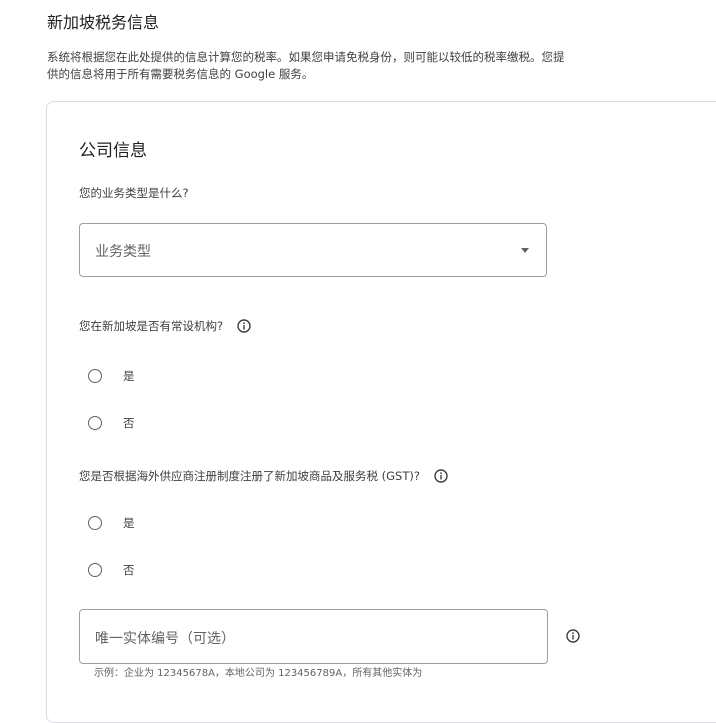  What do you see at coordinates (111, 523) in the screenshot?
I see `gst-yes-radio: 是` at bounding box center [111, 523].